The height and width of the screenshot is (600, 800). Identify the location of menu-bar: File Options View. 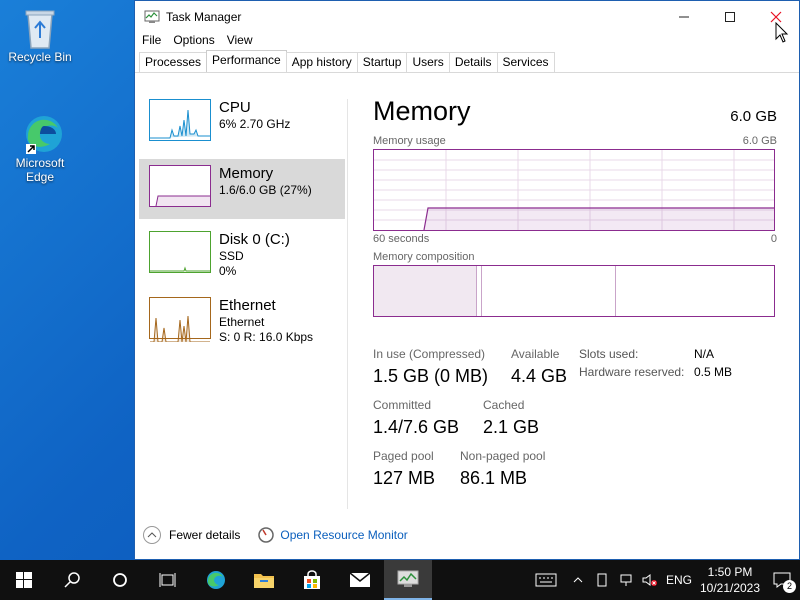
(467, 42).